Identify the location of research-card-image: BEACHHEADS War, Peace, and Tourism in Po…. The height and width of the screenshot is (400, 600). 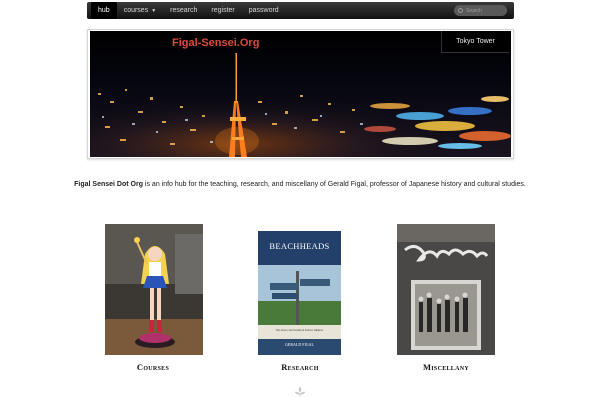
(299, 293).